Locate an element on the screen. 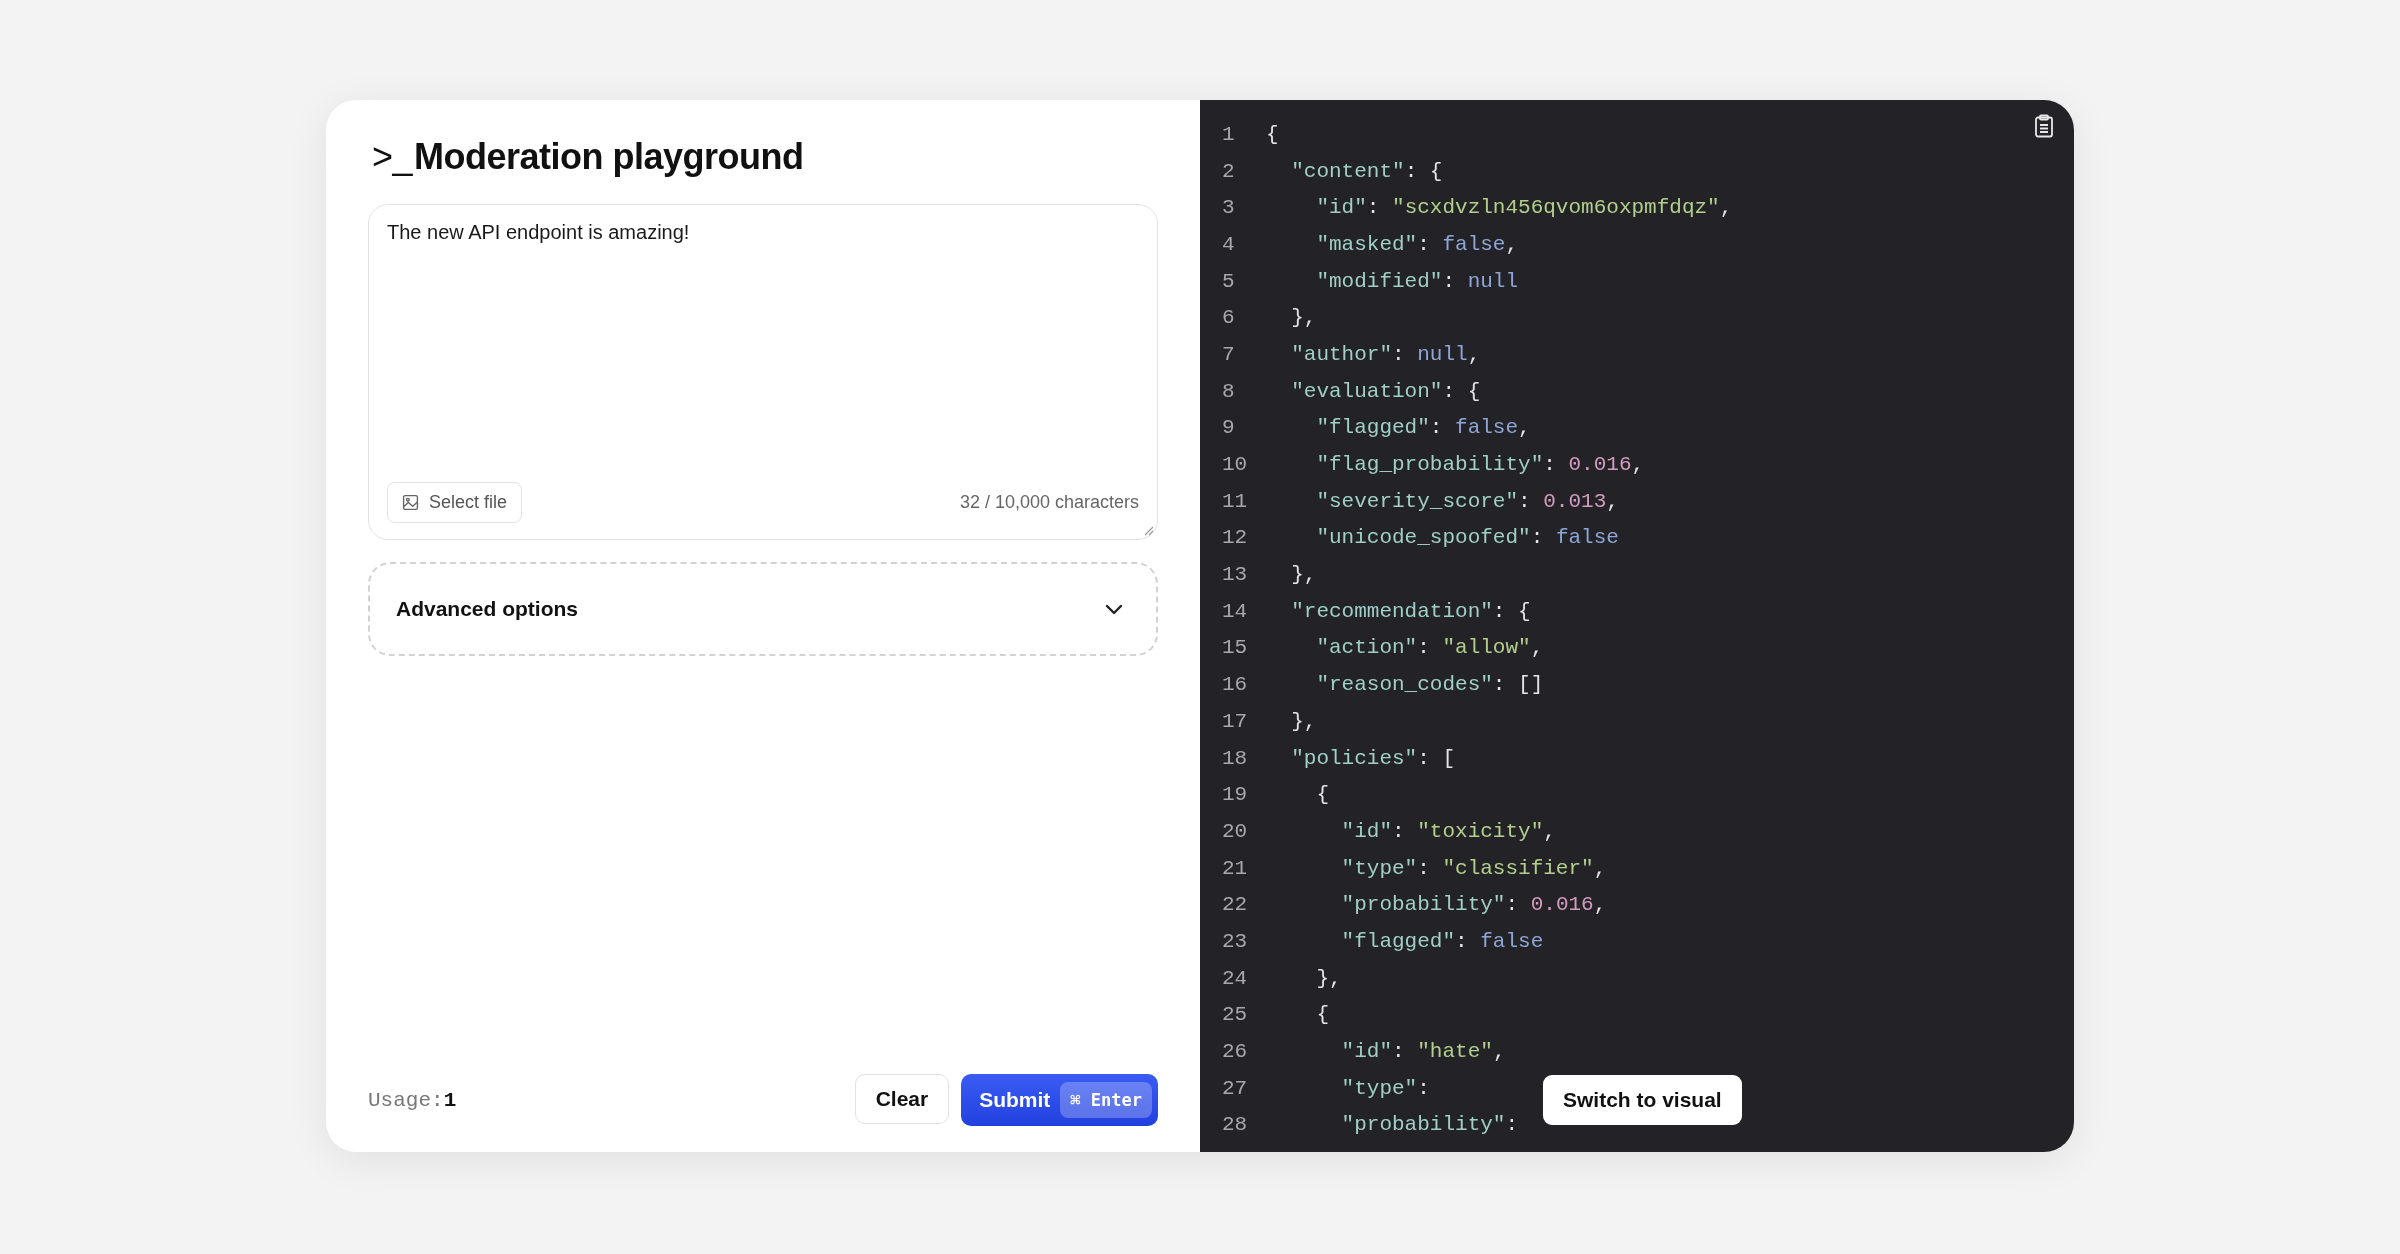 Image resolution: width=2400 pixels, height=1254 pixels. code-line: "flag_probability": 0.016, is located at coordinates (1480, 465).